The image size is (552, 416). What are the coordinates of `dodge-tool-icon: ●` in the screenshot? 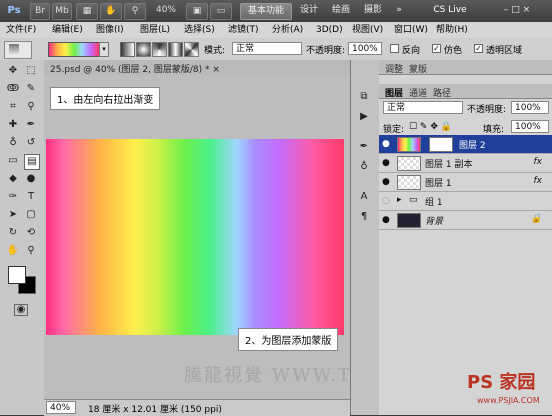 It's located at (31, 179).